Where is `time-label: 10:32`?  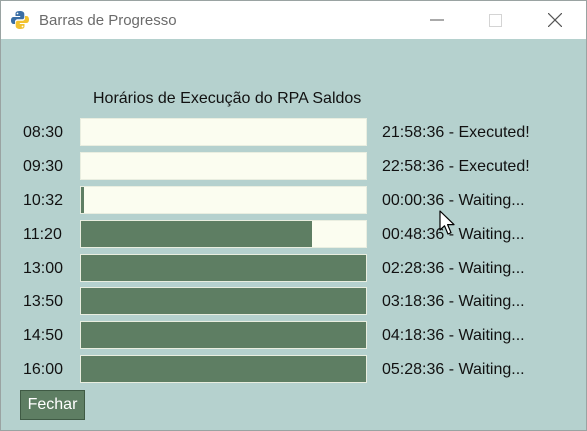
time-label: 10:32 is located at coordinates (43, 200).